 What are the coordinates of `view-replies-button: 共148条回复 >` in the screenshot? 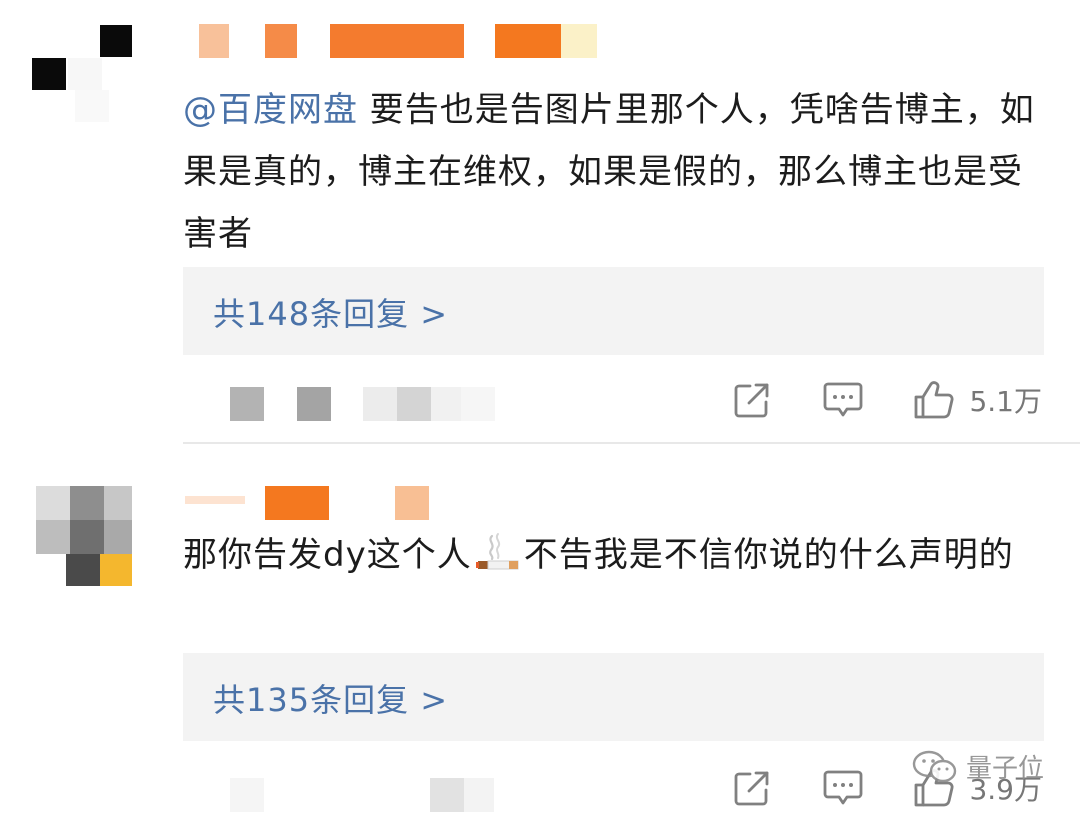 It's located at (613, 311).